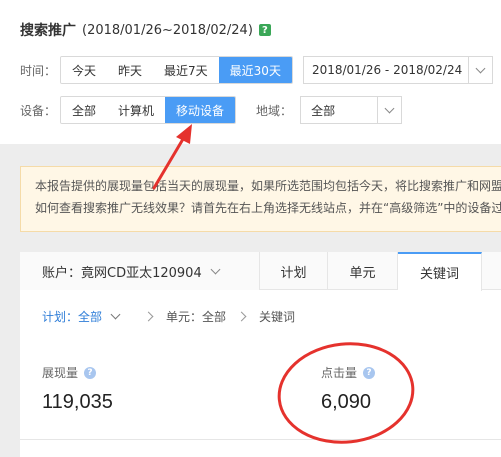 This screenshot has height=457, width=501. I want to click on region-value: 全部, so click(323, 110).